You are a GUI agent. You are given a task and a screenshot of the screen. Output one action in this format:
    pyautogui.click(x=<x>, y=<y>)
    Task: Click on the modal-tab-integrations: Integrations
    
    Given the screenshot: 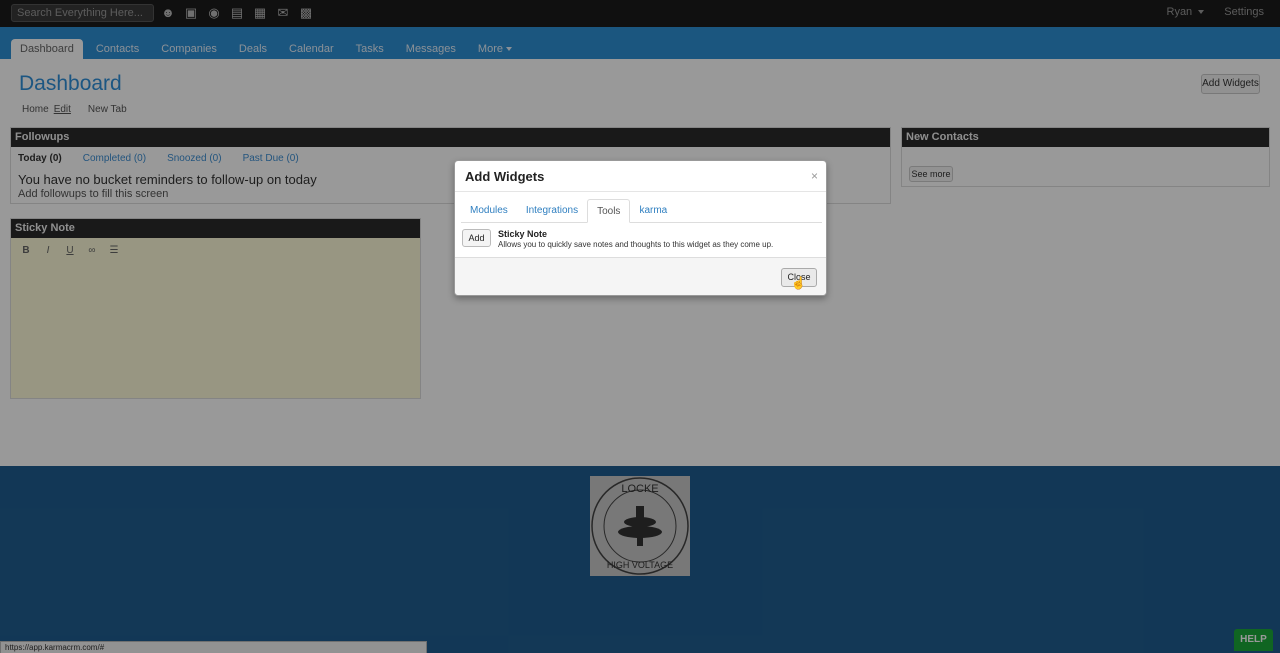 What is the action you would take?
    pyautogui.click(x=552, y=211)
    